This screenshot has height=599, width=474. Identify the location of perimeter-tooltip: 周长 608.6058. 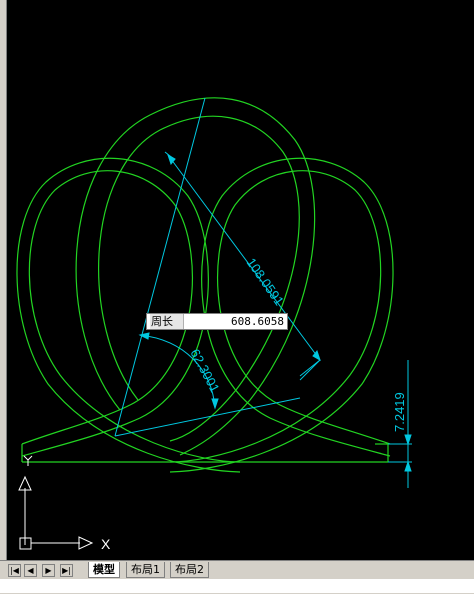
(217, 321).